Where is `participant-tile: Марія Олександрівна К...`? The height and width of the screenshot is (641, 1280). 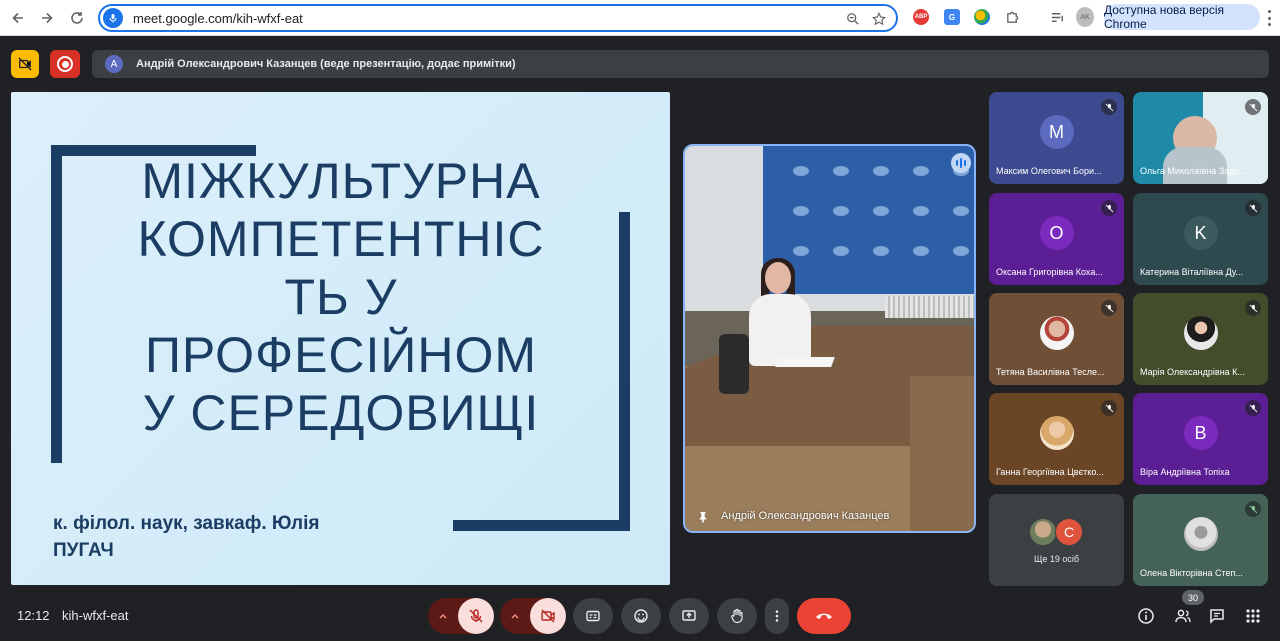
participant-tile: Марія Олександрівна К... is located at coordinates (1200, 339).